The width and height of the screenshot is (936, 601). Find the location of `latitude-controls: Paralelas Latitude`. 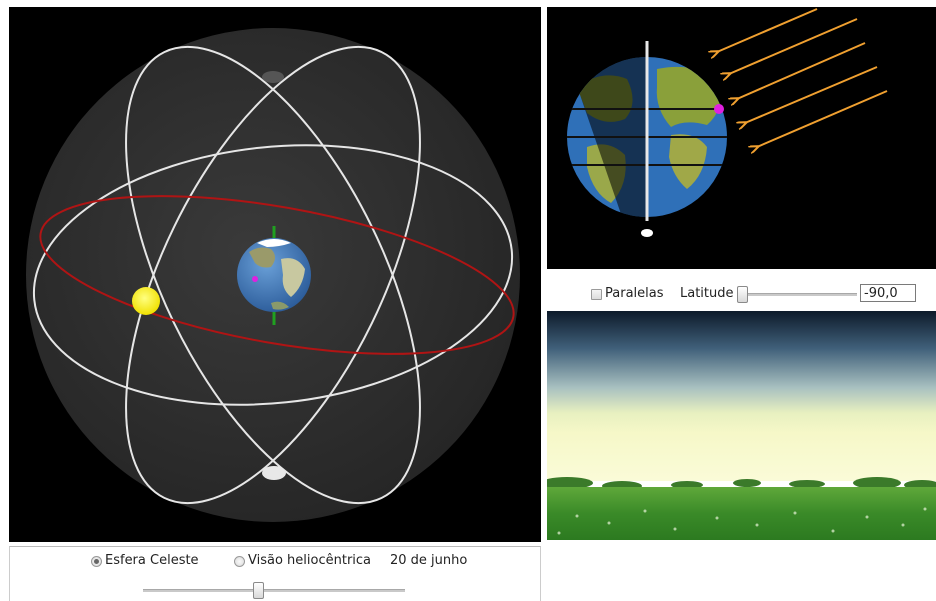

latitude-controls: Paralelas Latitude is located at coordinates (741, 295).